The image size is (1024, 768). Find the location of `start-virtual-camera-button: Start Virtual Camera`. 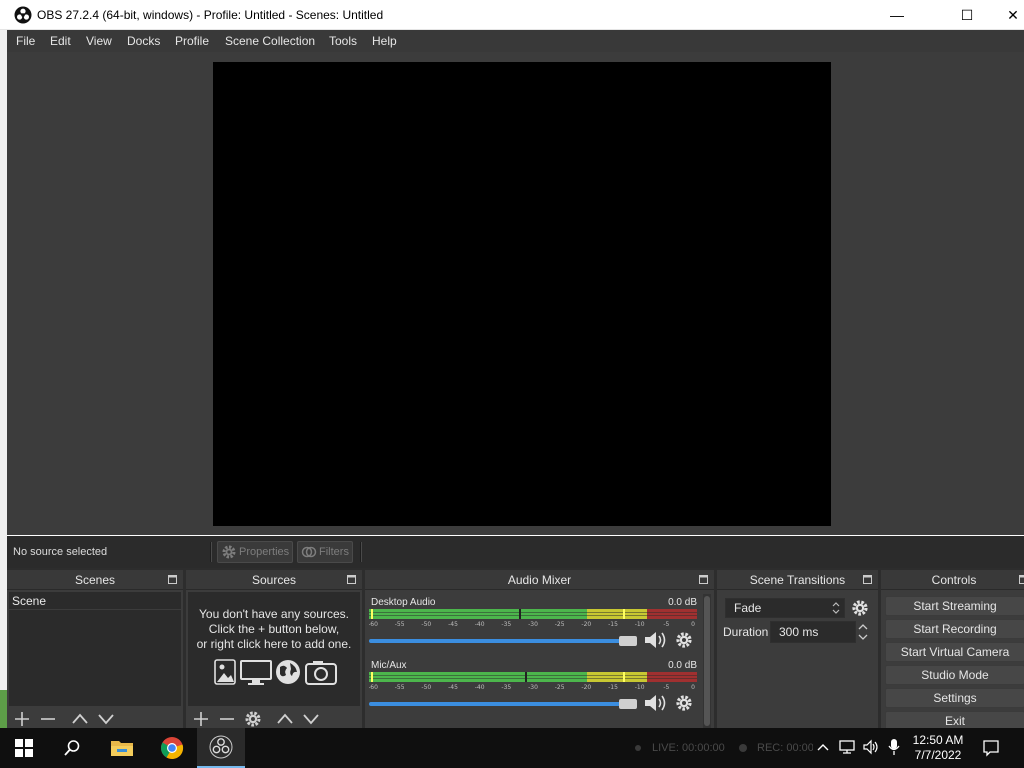

start-virtual-camera-button: Start Virtual Camera is located at coordinates (954, 652).